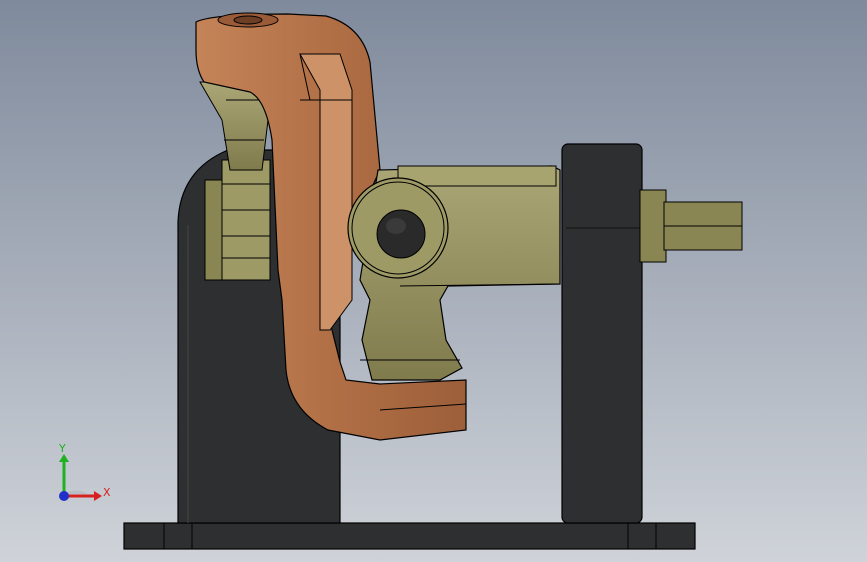 This screenshot has height=562, width=867. I want to click on base-plate, so click(409, 536).